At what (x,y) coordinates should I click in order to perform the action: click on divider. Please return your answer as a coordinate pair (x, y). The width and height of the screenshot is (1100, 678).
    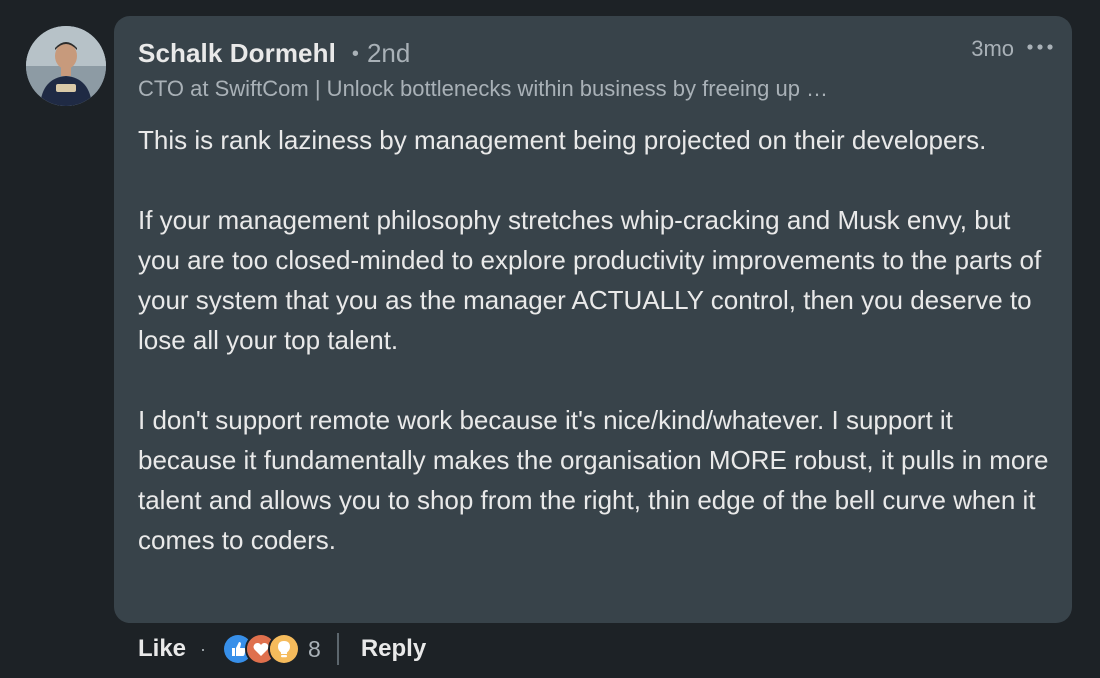
    Looking at the image, I should click on (337, 649).